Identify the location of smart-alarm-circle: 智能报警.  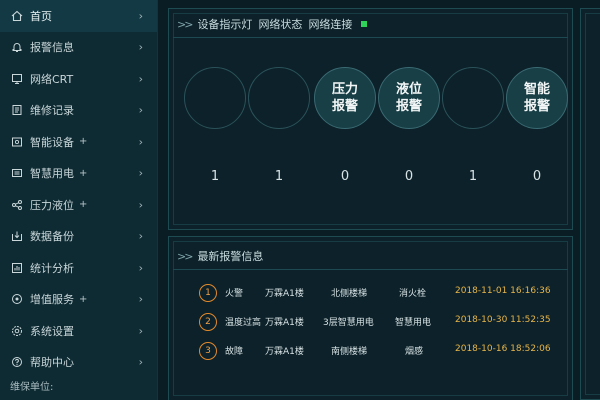
(537, 98).